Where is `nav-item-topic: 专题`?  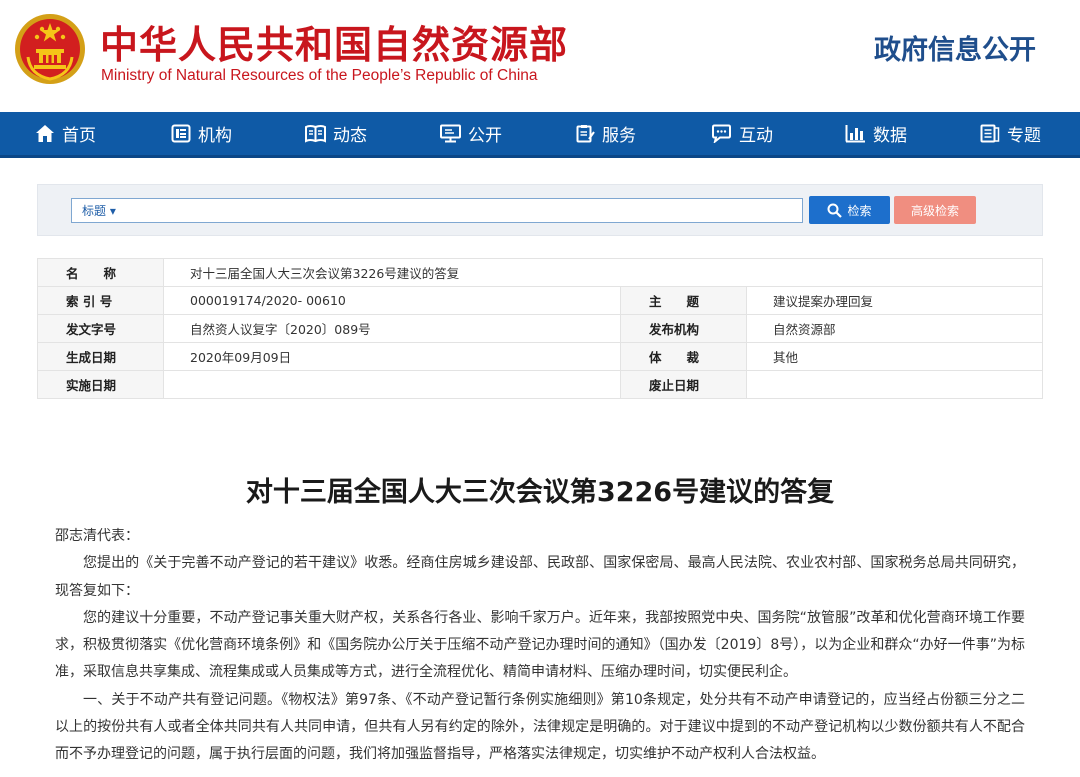
nav-item-topic: 专题 is located at coordinates (1010, 133).